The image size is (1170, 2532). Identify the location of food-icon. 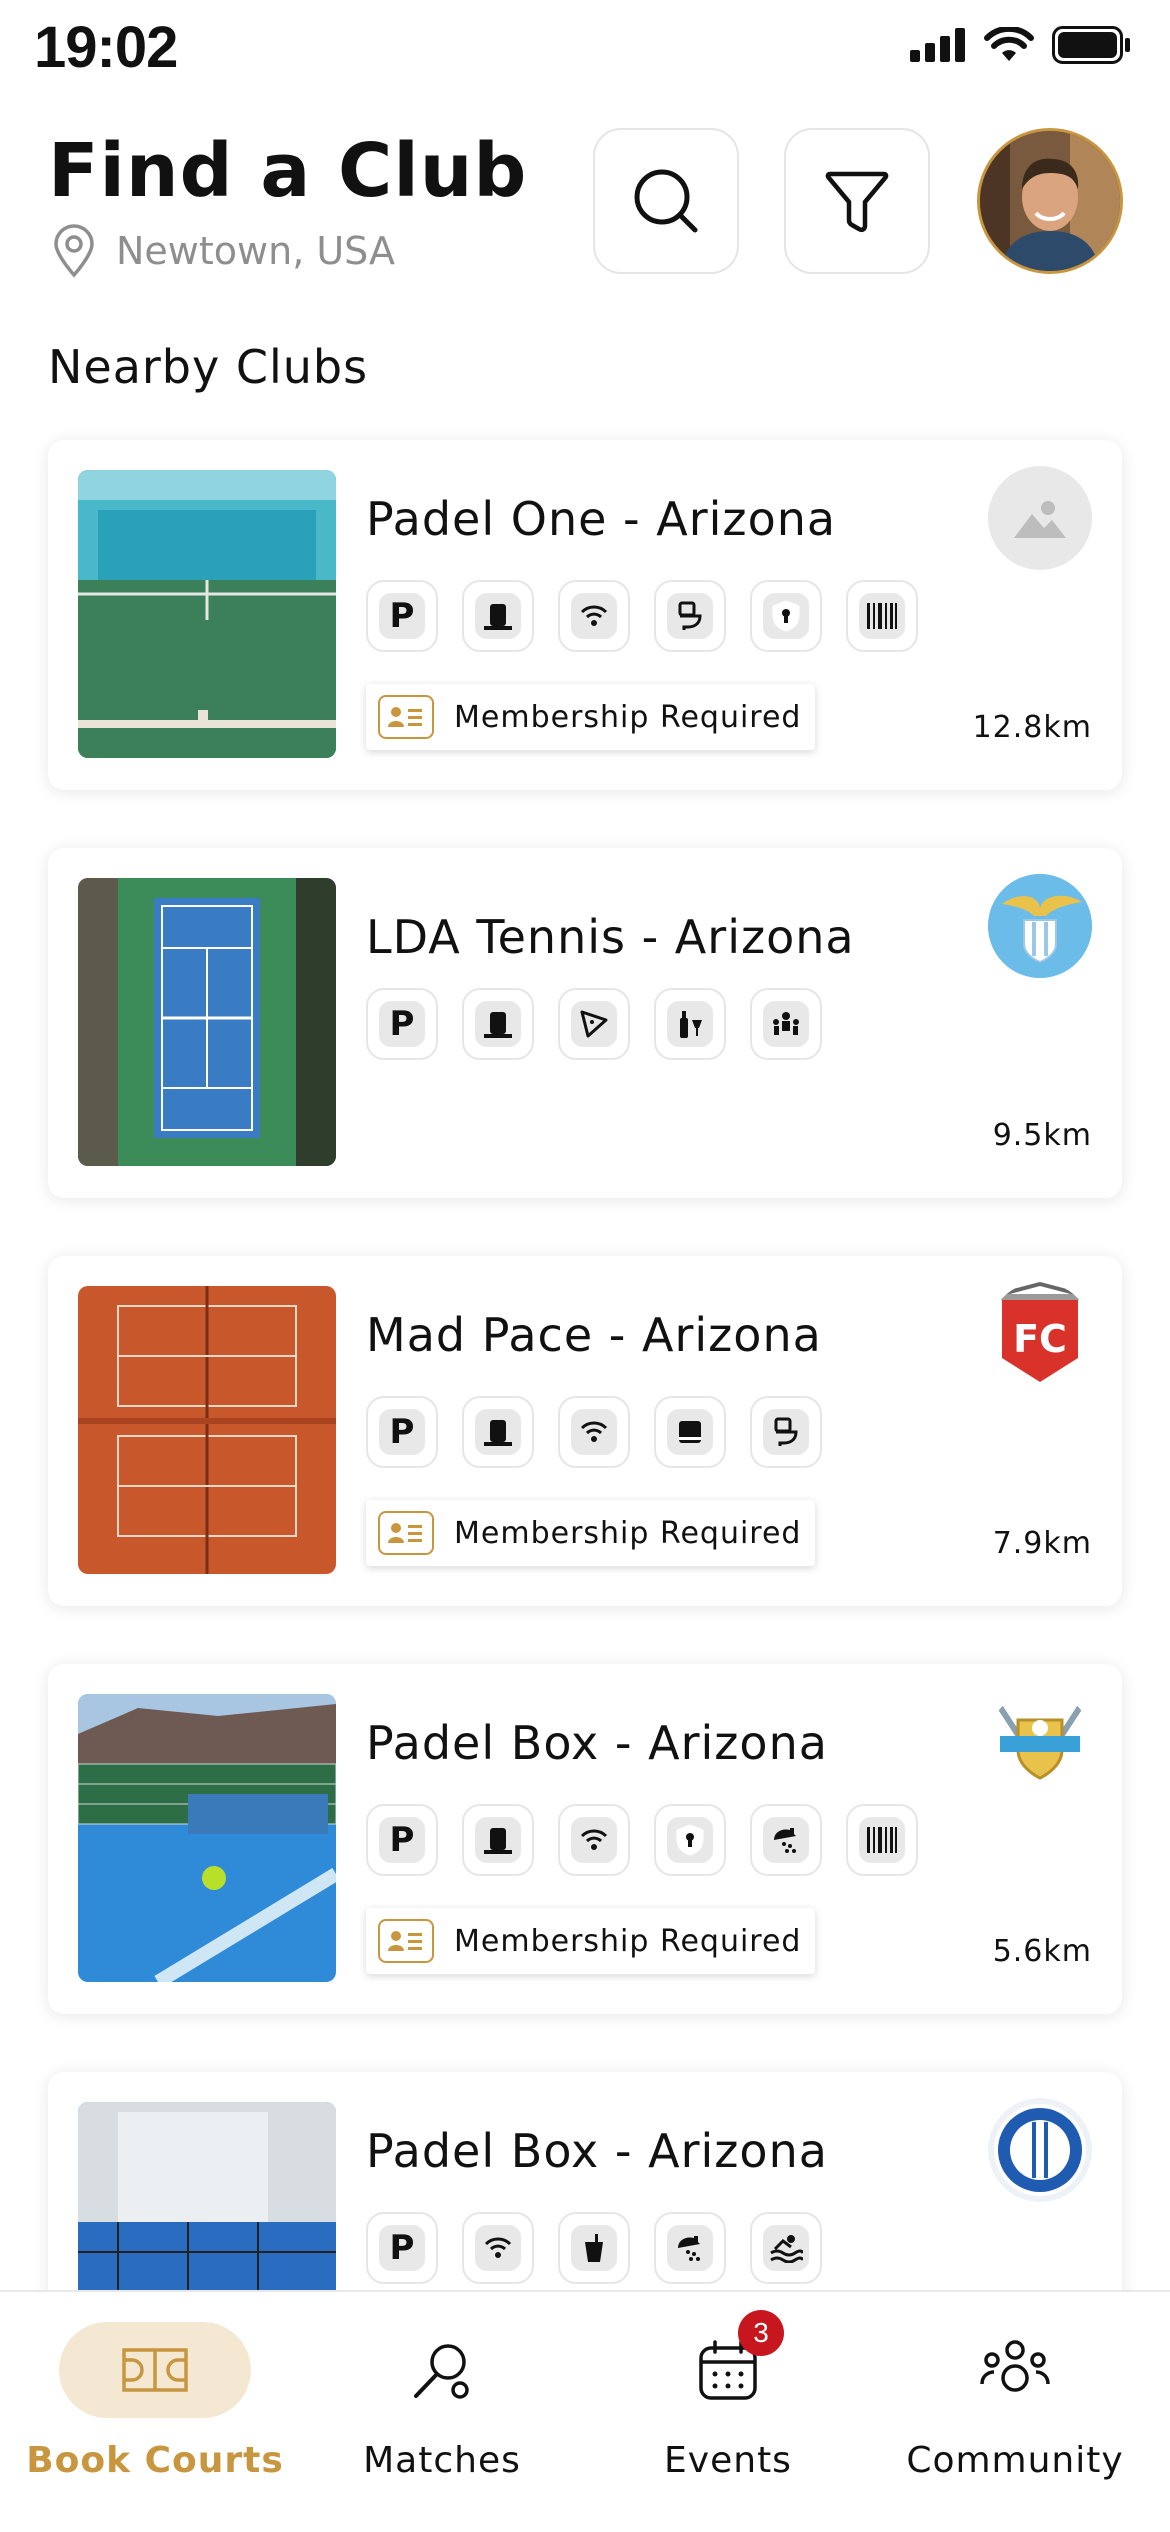
(594, 1024).